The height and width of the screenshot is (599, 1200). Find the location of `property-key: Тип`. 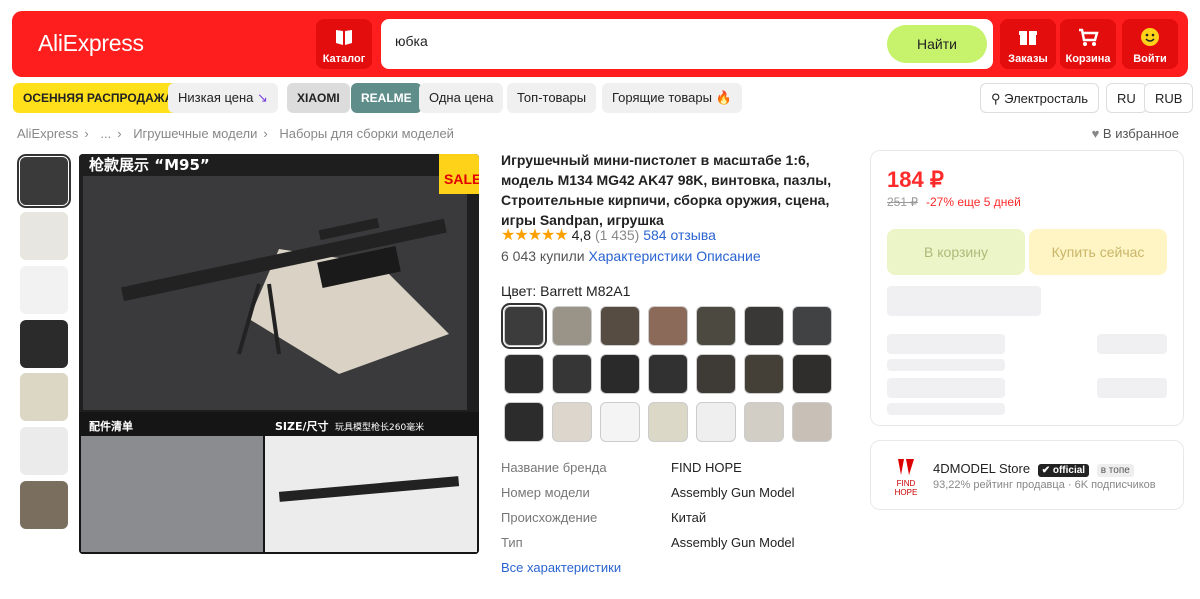

property-key: Тип is located at coordinates (512, 542).